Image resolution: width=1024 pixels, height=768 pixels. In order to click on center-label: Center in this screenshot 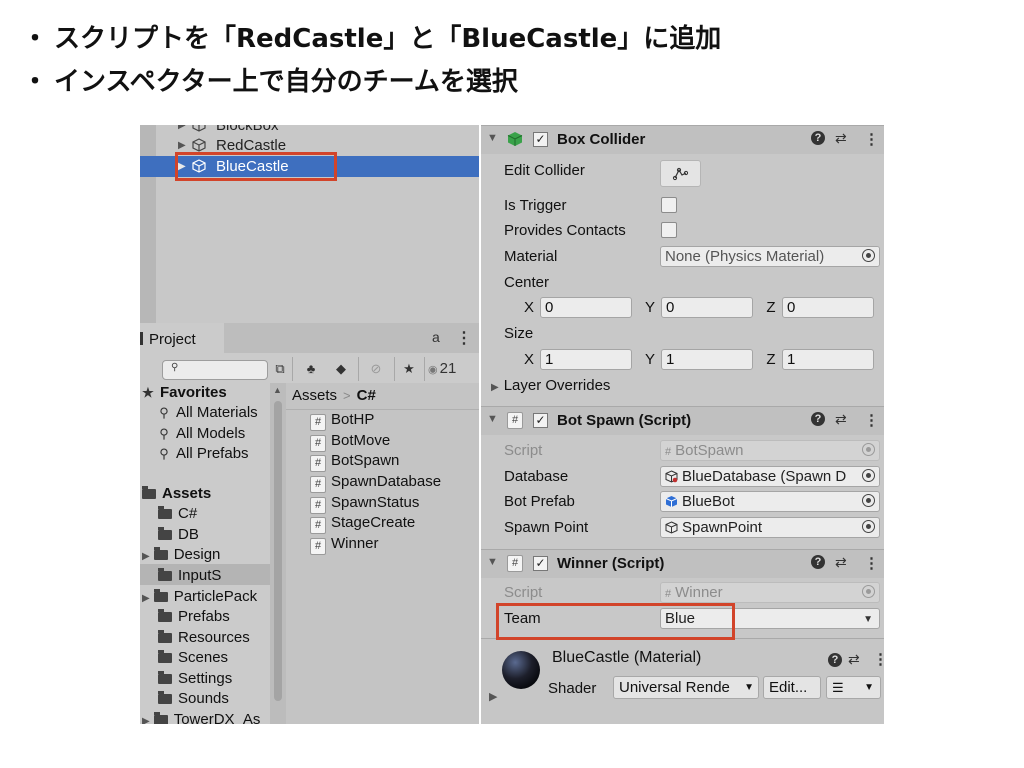, I will do `click(527, 282)`.